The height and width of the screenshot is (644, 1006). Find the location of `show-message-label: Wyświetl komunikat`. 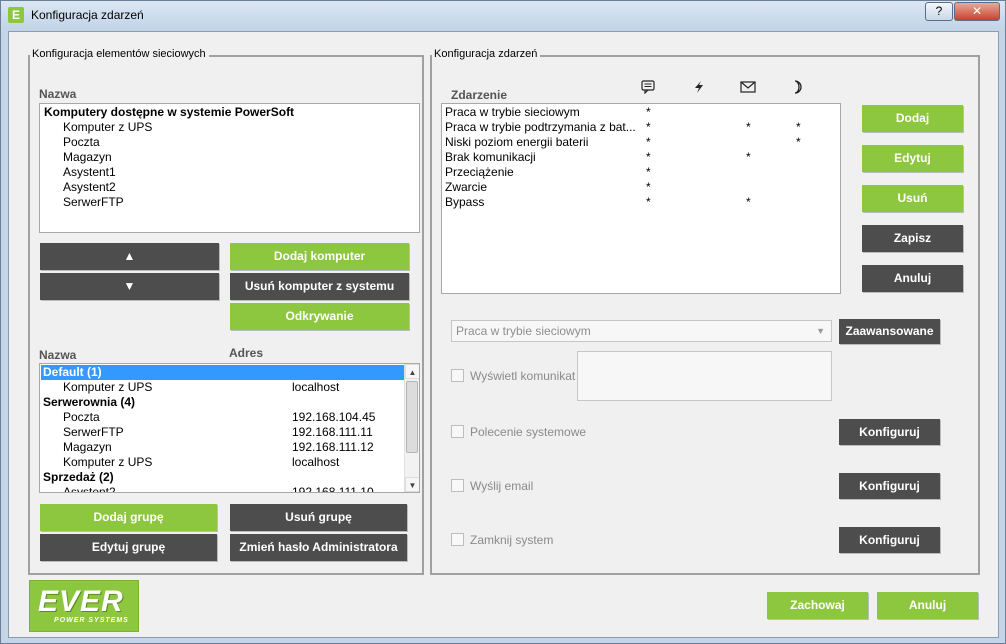

show-message-label: Wyświetl komunikat is located at coordinates (523, 376).